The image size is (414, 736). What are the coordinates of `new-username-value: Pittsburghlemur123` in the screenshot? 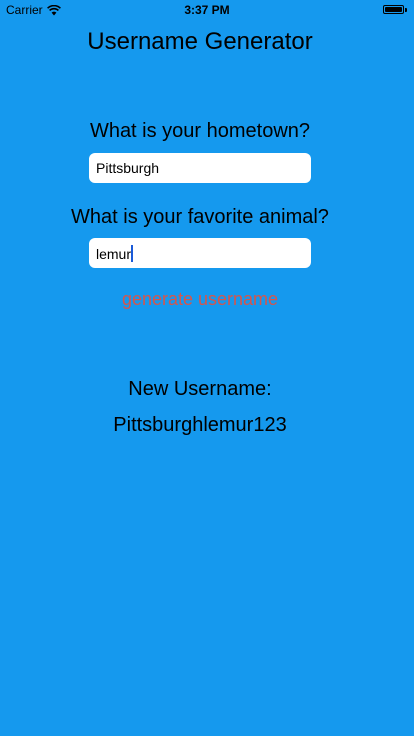 It's located at (200, 425).